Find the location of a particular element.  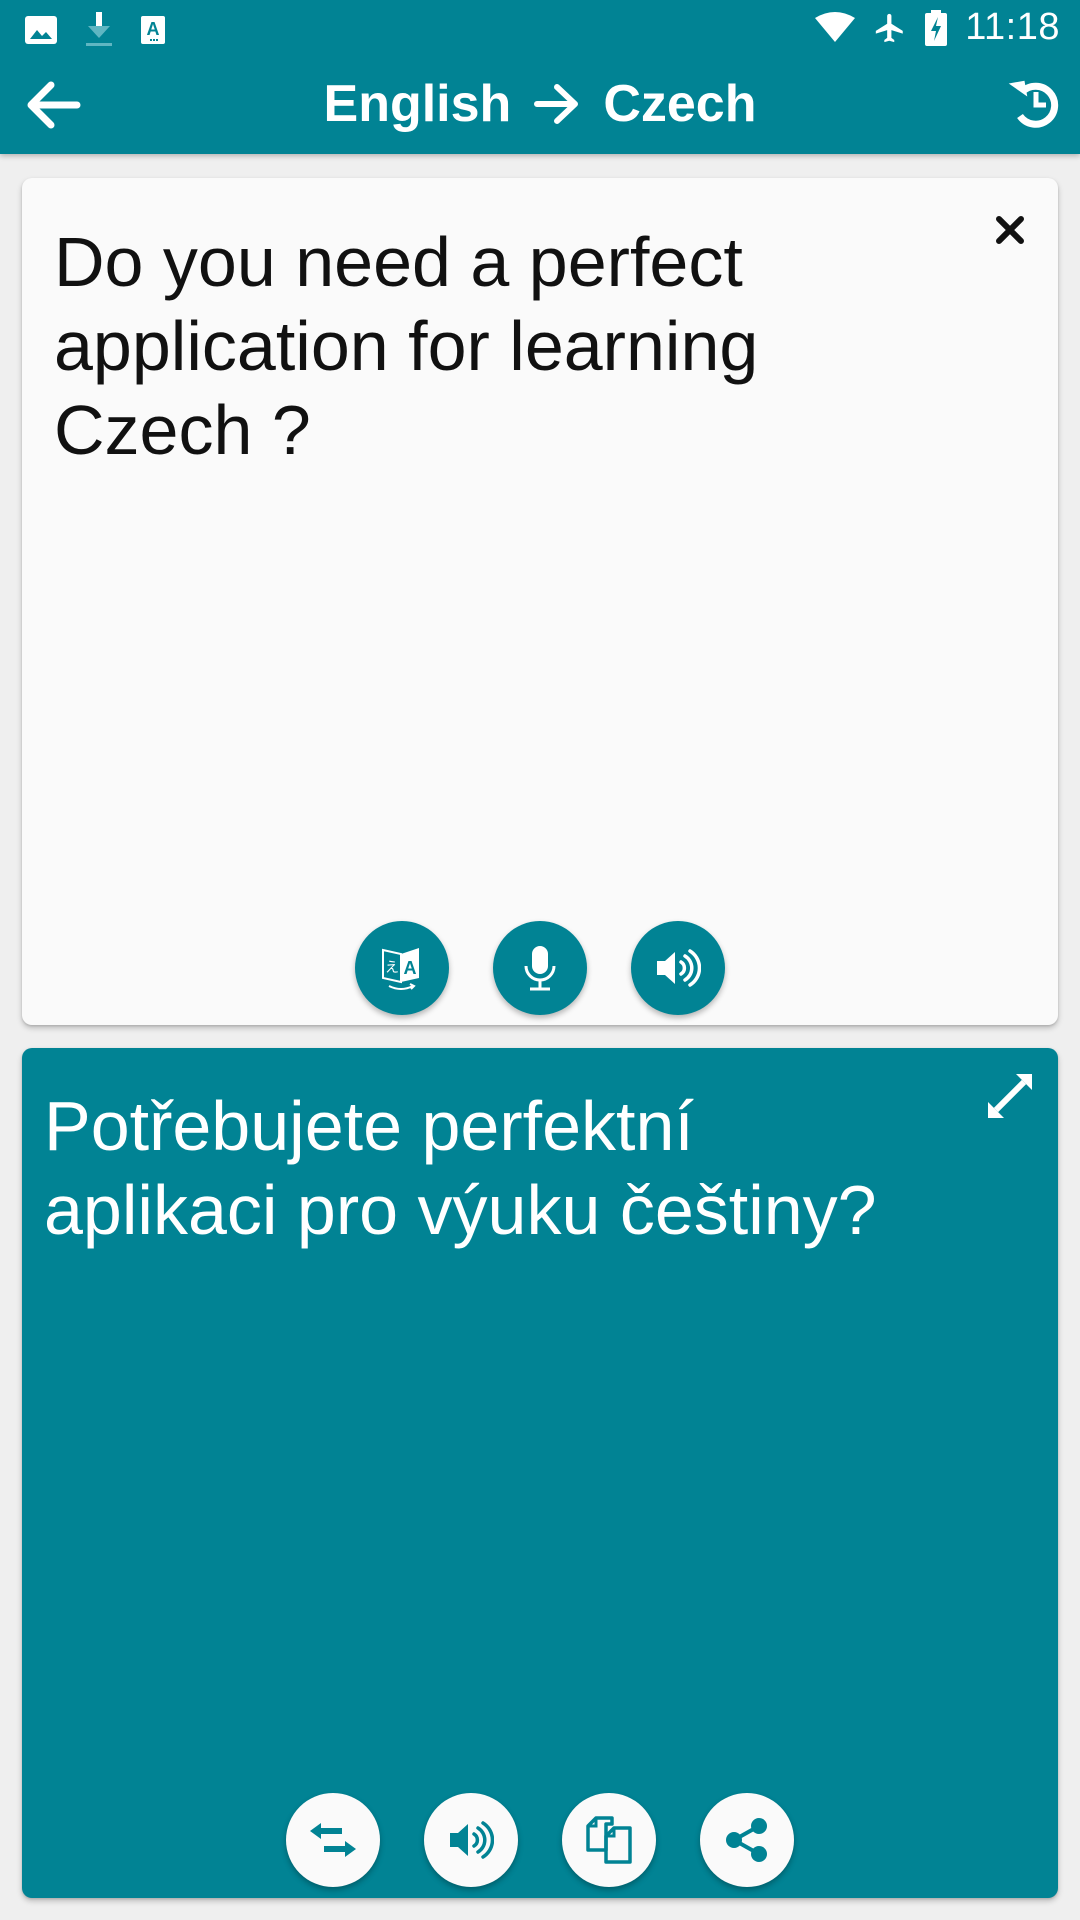

expand-button is located at coordinates (1010, 1096).